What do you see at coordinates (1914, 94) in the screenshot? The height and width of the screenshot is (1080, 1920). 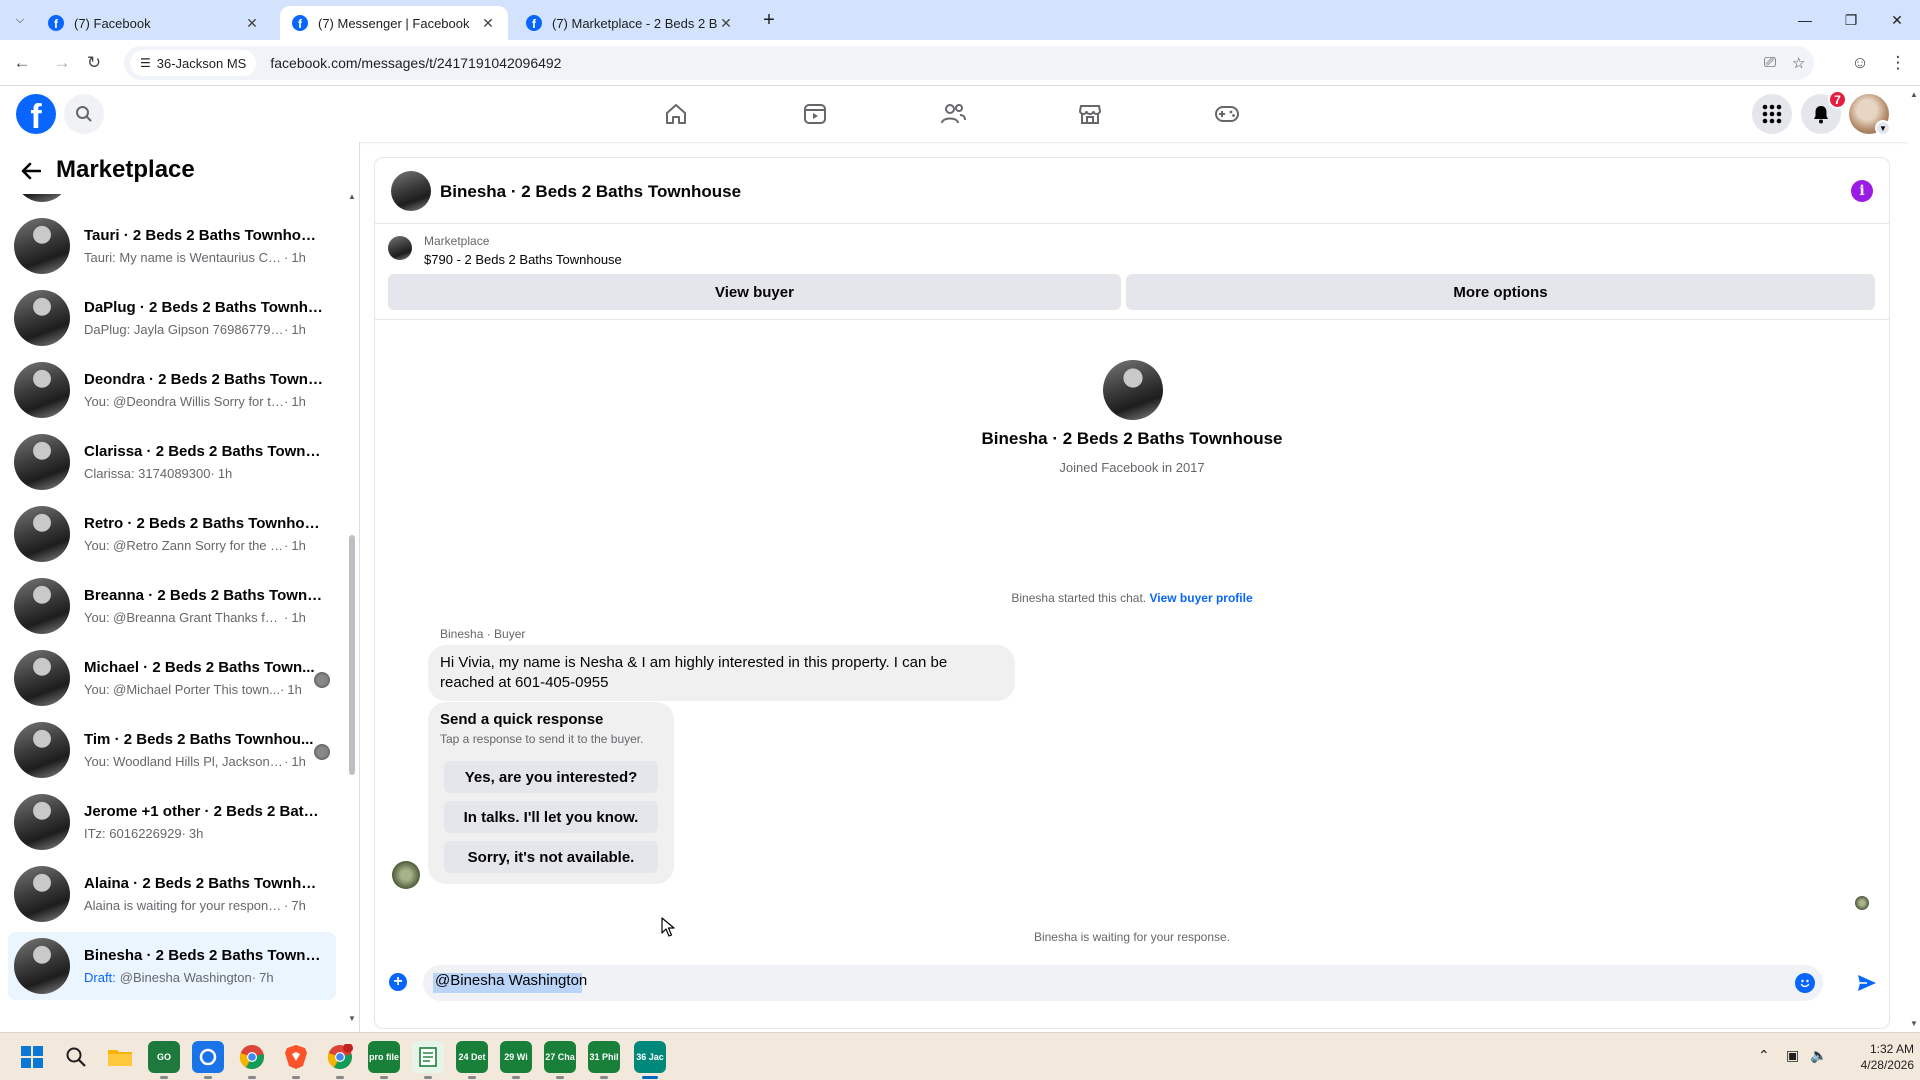 I see `page-scroll-up-icon: ▲` at bounding box center [1914, 94].